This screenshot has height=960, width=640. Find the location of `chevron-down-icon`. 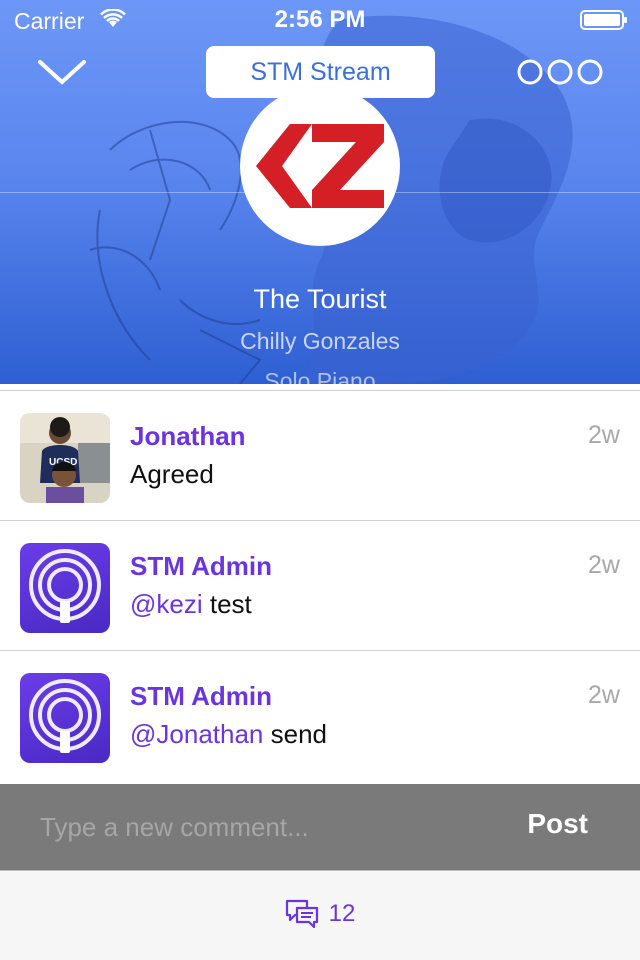

chevron-down-icon is located at coordinates (62, 72).